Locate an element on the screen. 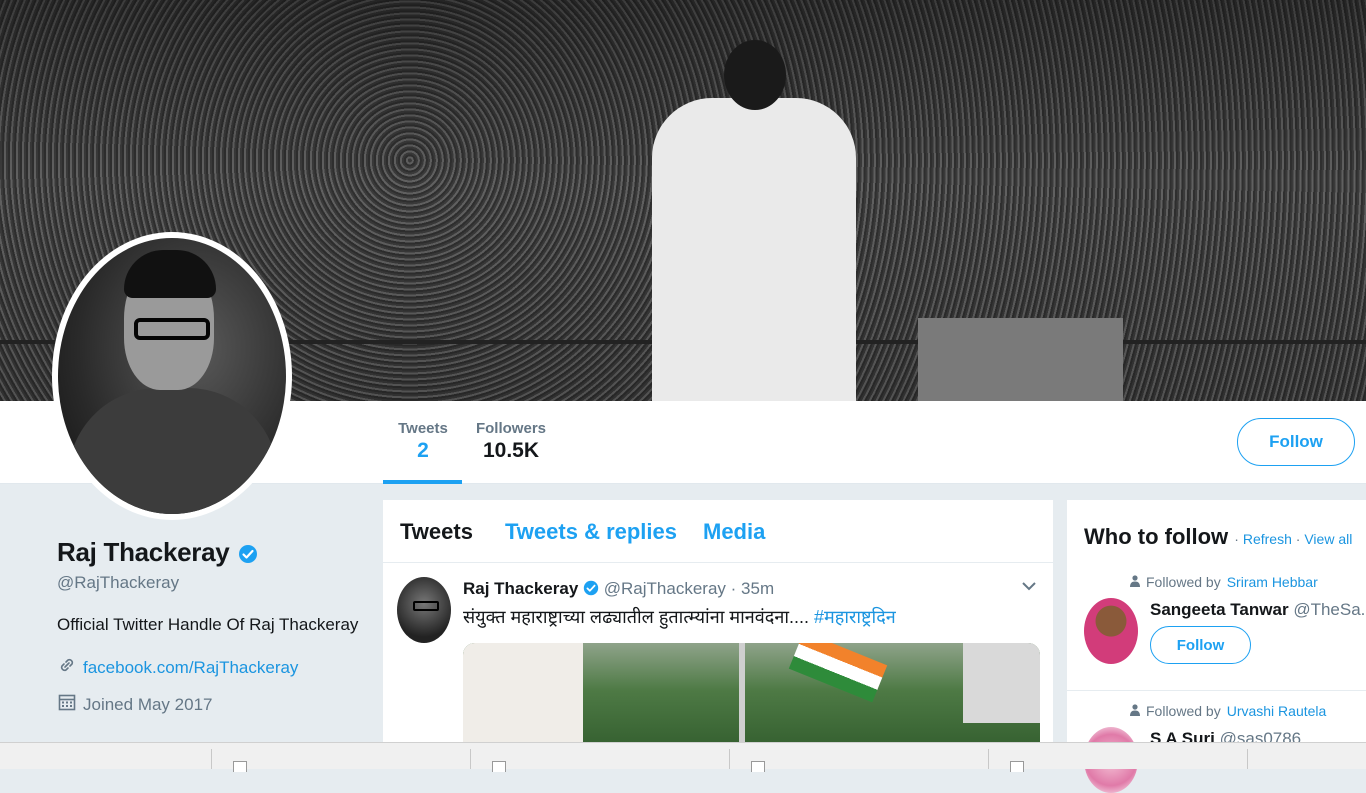 This screenshot has height=793, width=1366. timeline-tabs: Tweets Tweets & replies Media is located at coordinates (718, 531).